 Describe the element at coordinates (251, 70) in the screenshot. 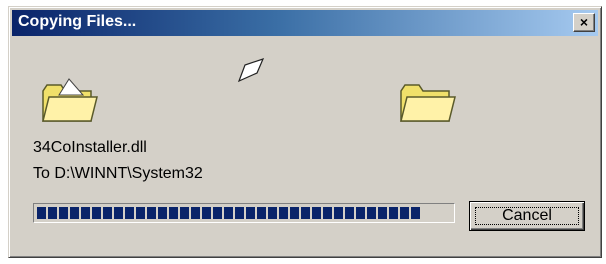

I see `flying-paper-icon` at that location.